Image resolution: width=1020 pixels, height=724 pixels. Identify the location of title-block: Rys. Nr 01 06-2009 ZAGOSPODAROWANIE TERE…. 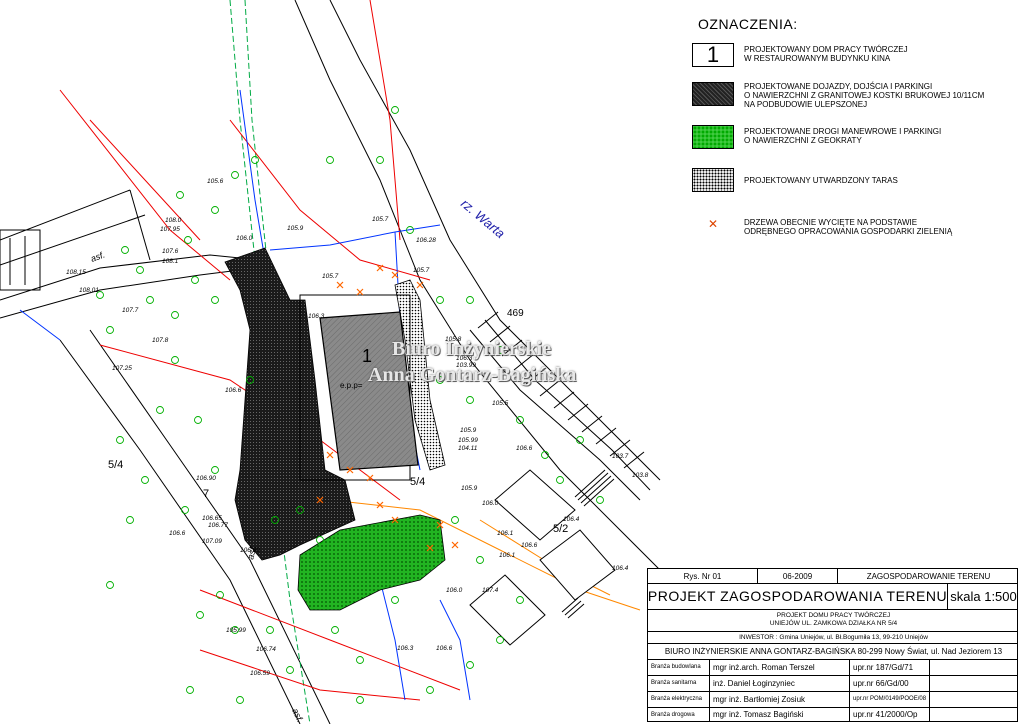
(832, 645).